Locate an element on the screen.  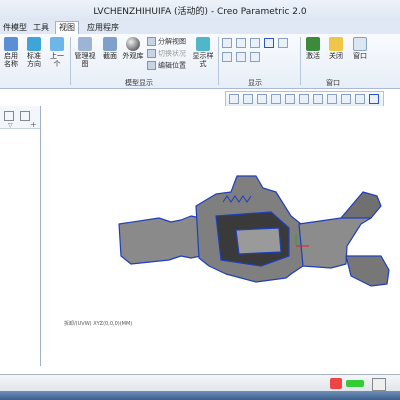
note-display-icon is located at coordinates (241, 57).